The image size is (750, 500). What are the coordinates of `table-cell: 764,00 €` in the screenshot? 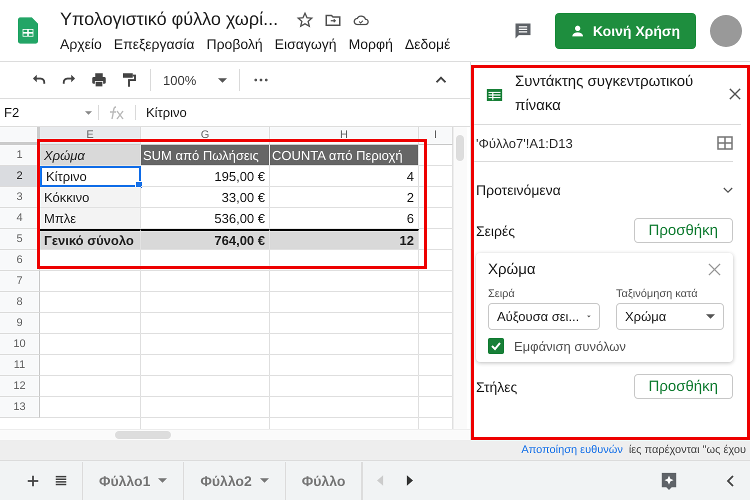 It's located at (205, 239).